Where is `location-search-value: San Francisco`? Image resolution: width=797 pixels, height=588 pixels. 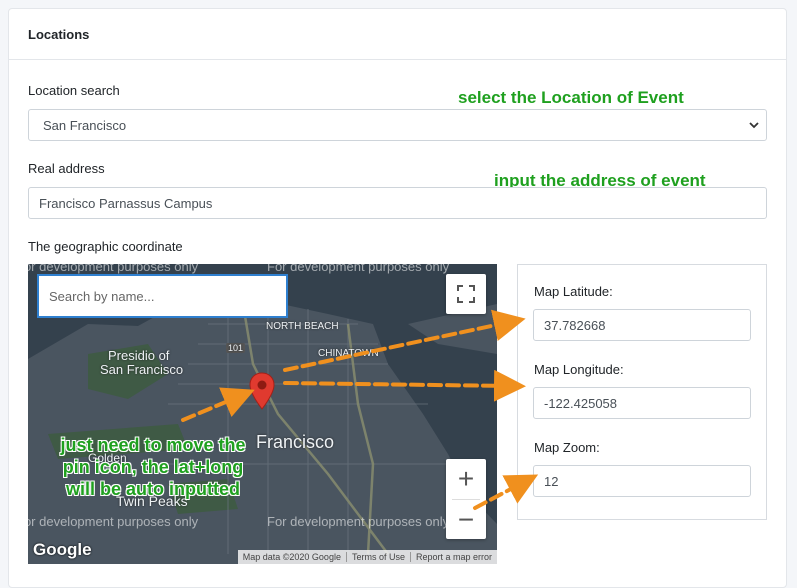
location-search-value: San Francisco is located at coordinates (85, 125).